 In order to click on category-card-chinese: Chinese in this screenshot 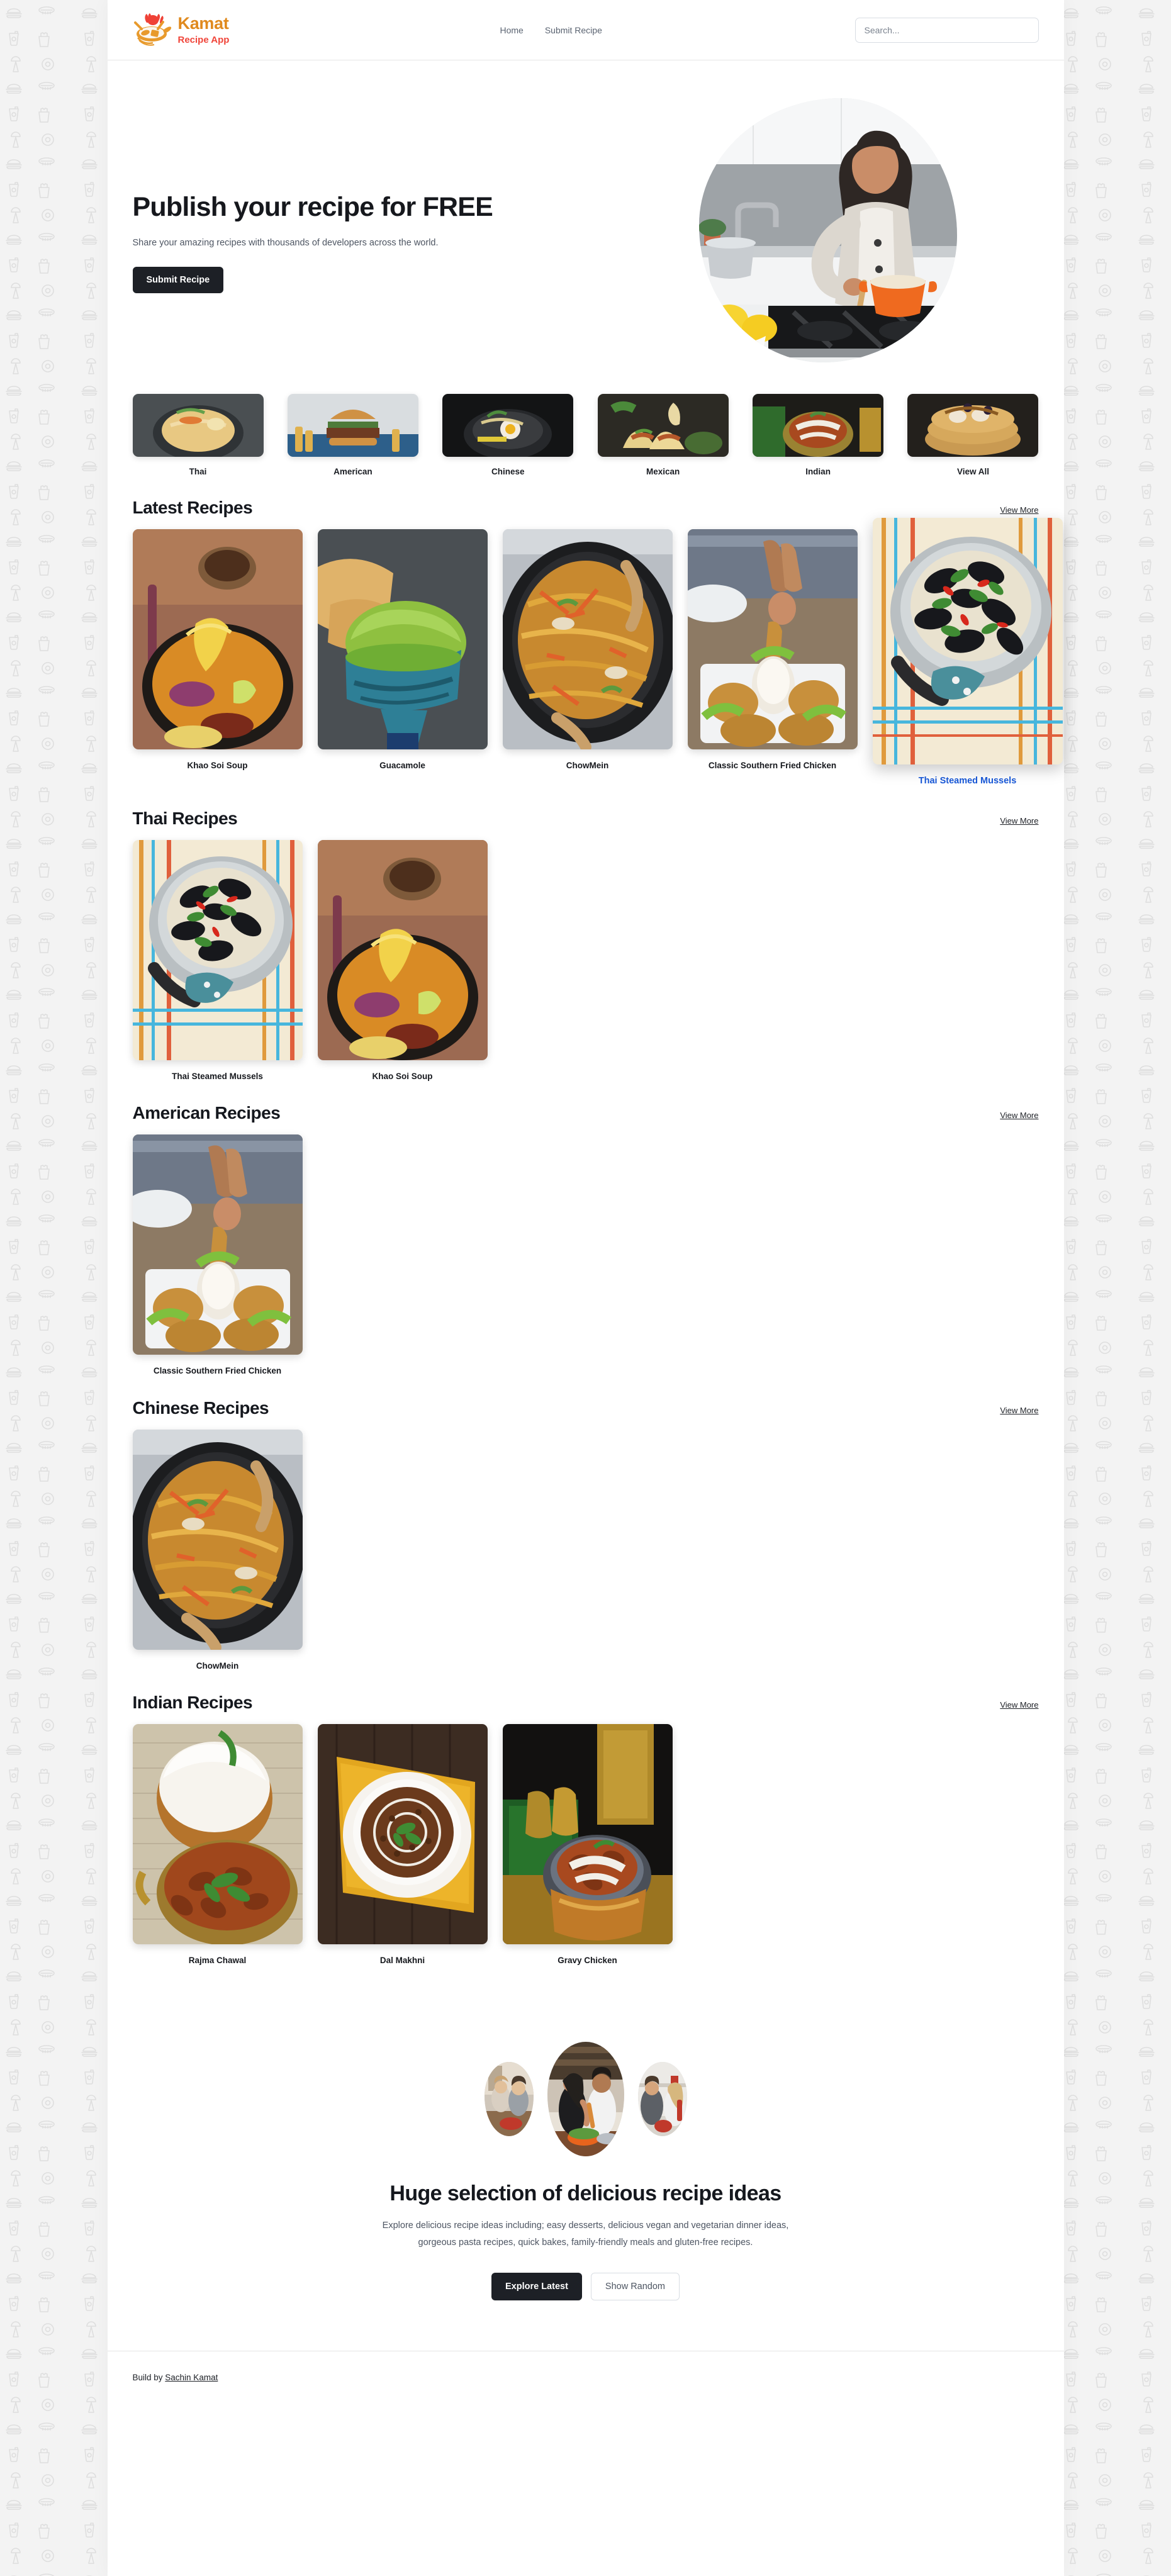, I will do `click(508, 435)`.